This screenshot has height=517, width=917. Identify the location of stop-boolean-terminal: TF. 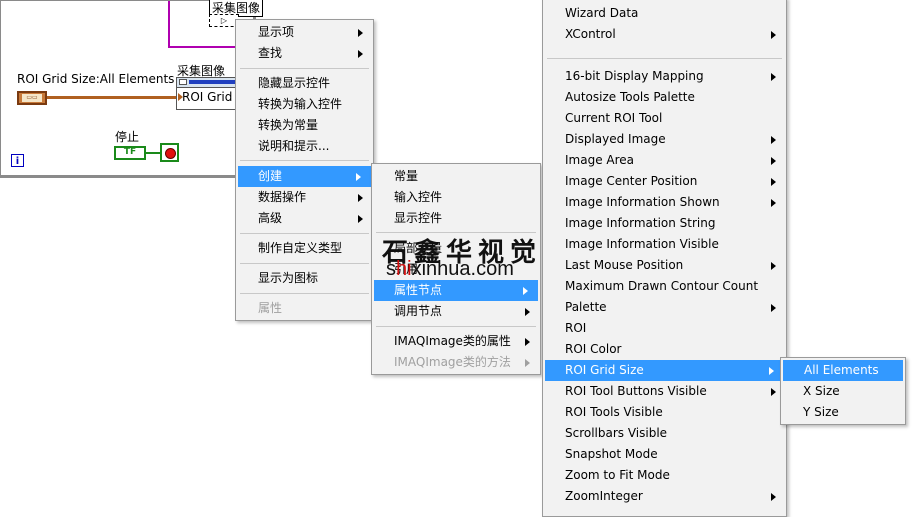
(130, 153).